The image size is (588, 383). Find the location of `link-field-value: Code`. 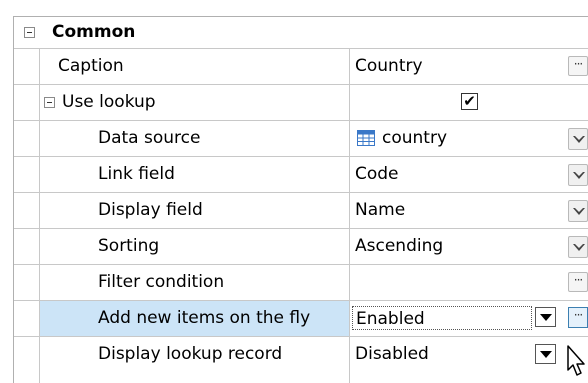

link-field-value: Code is located at coordinates (377, 174).